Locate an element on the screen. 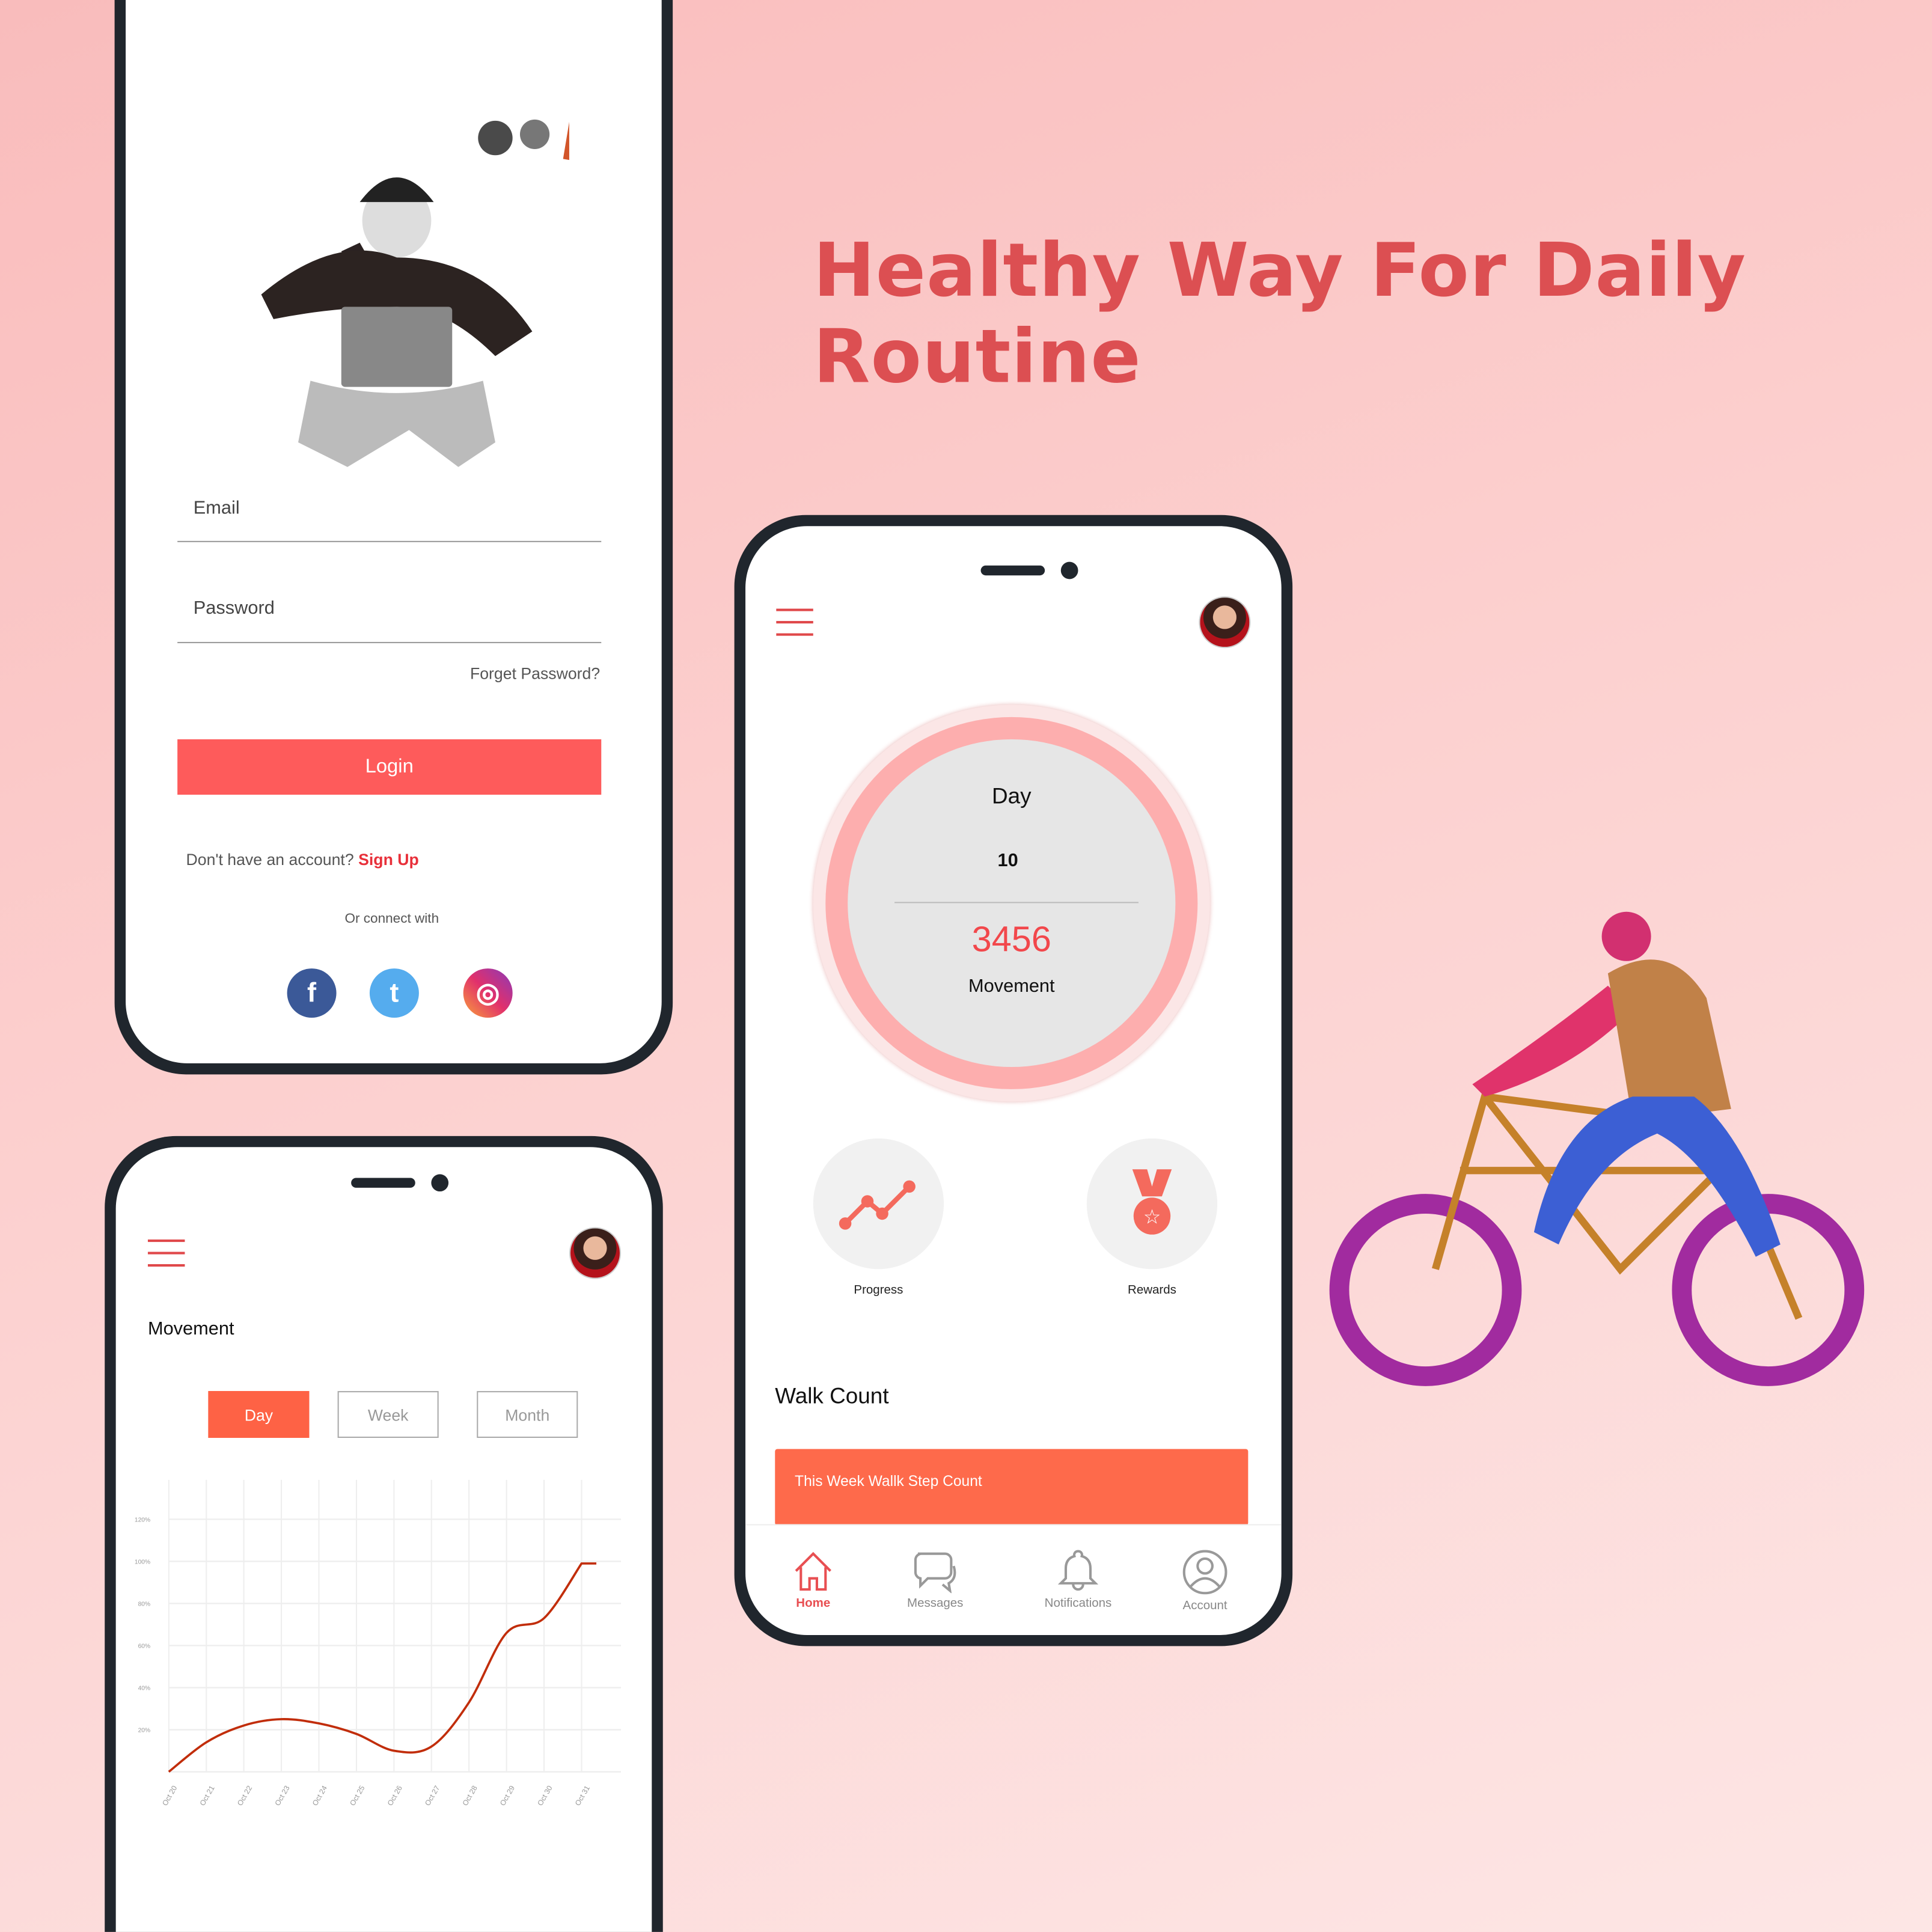  y-tick-label: 60% is located at coordinates (144, 1646).